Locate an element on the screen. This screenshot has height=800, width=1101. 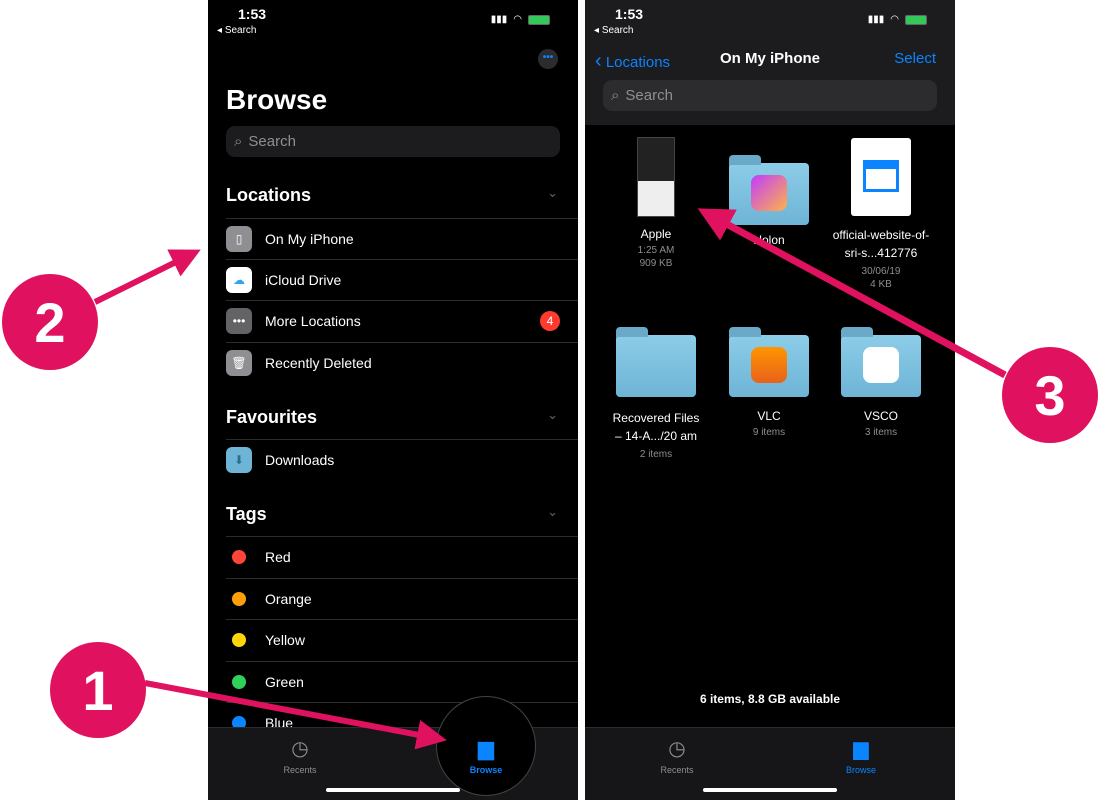
annotation-badge-2: 2 is located at coordinates (50, 322).